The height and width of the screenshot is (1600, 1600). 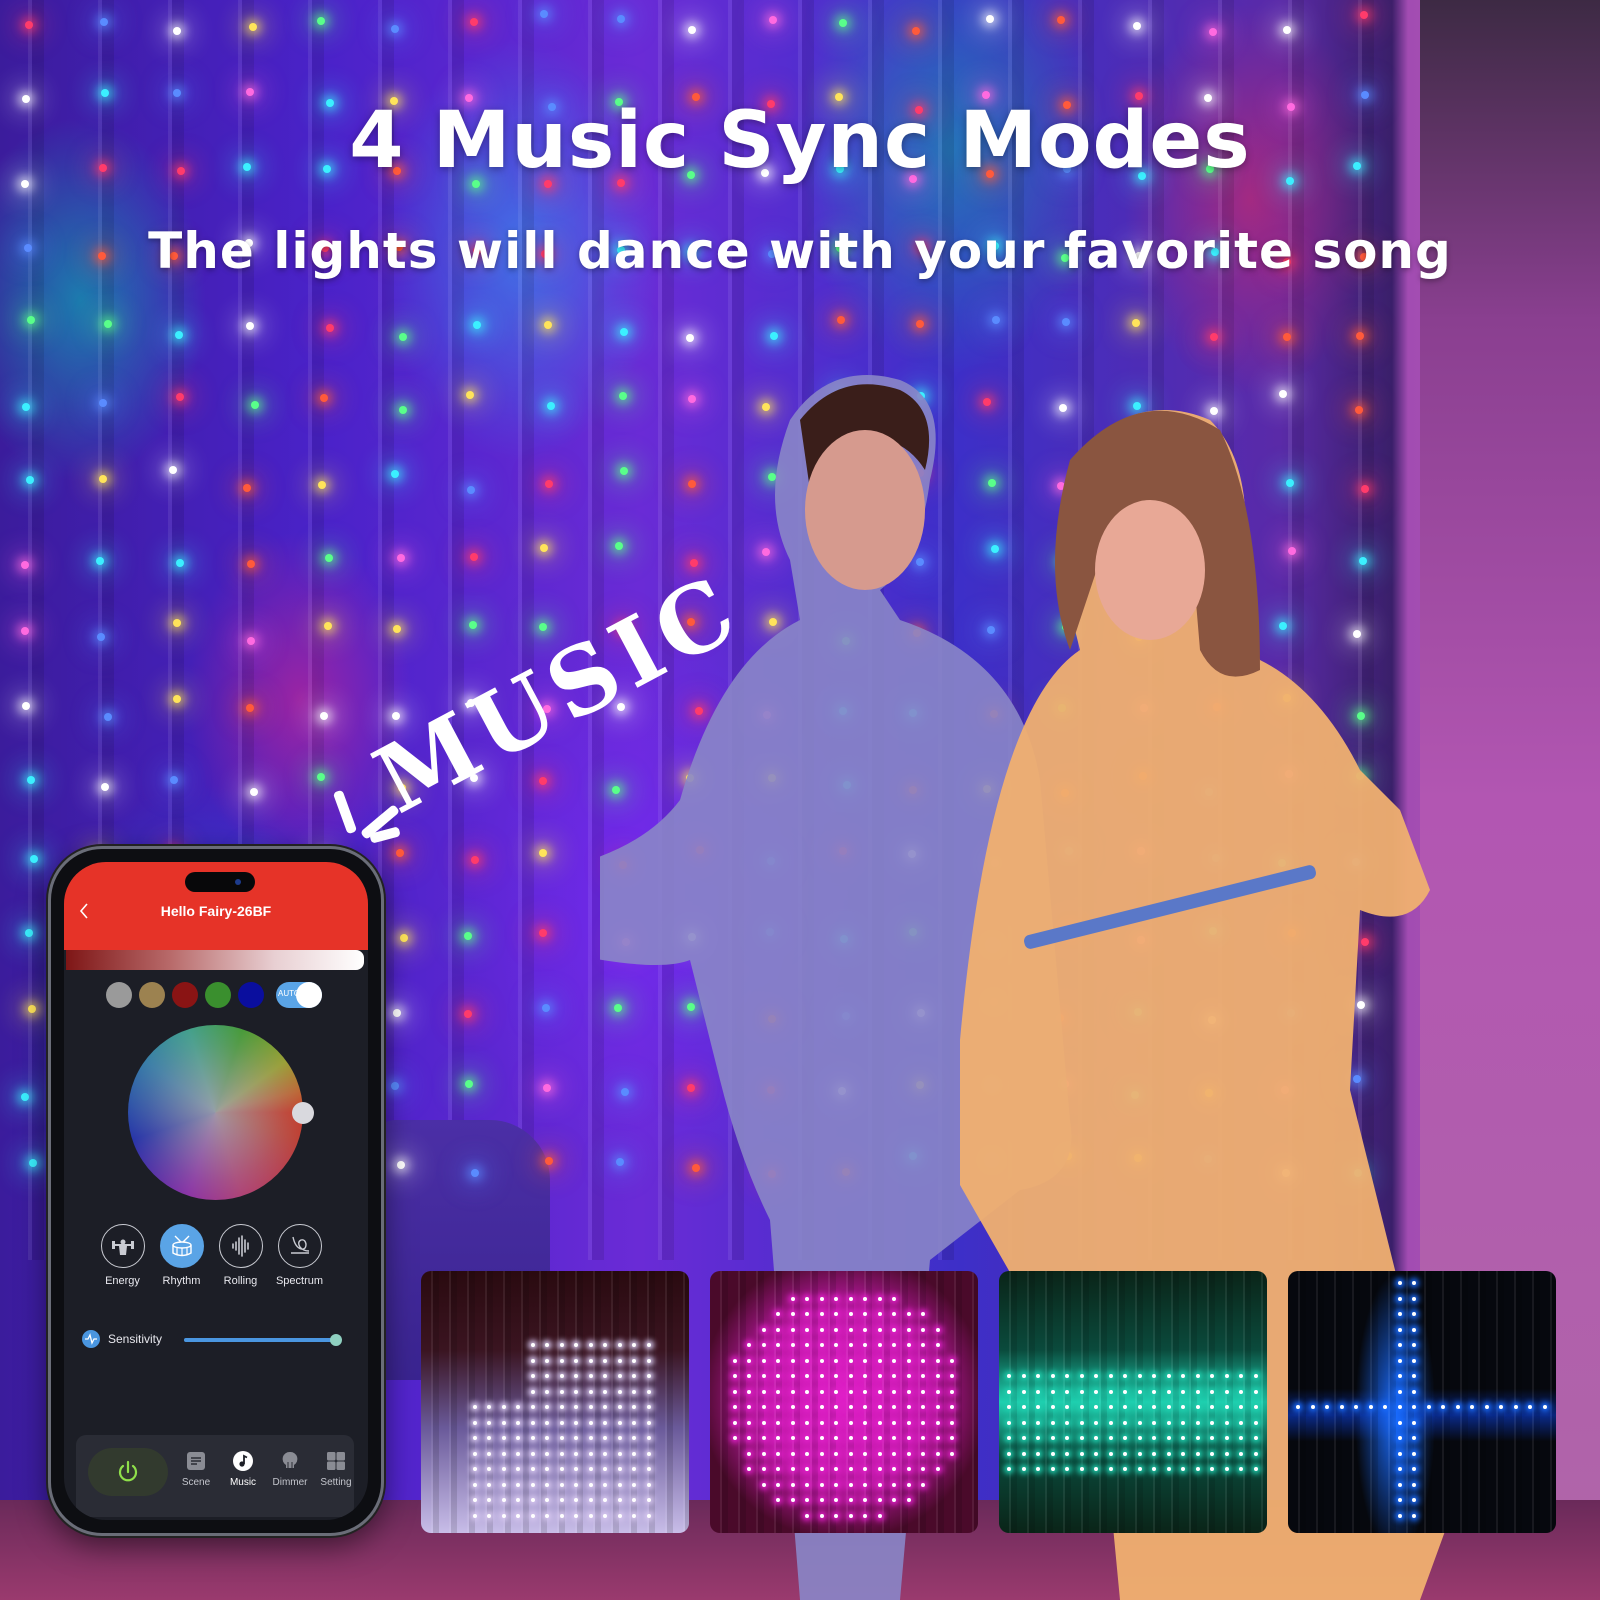 I want to click on sensitivity-slider, so click(x=263, y=1340).